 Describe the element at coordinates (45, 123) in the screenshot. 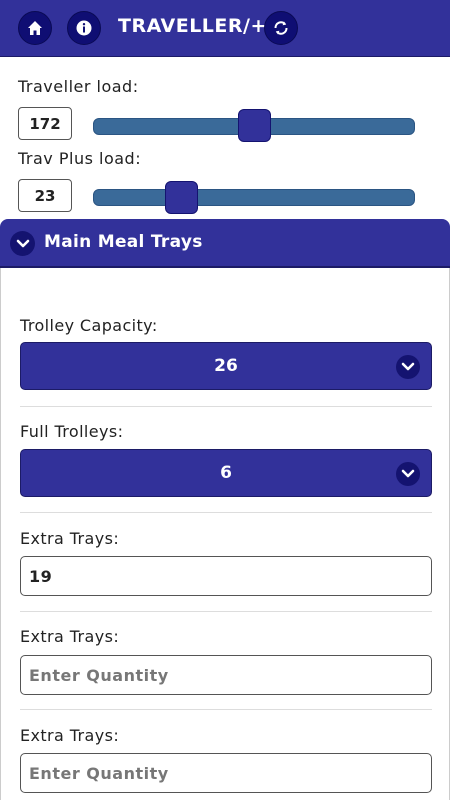

I see `traveller-load-value: 172` at that location.